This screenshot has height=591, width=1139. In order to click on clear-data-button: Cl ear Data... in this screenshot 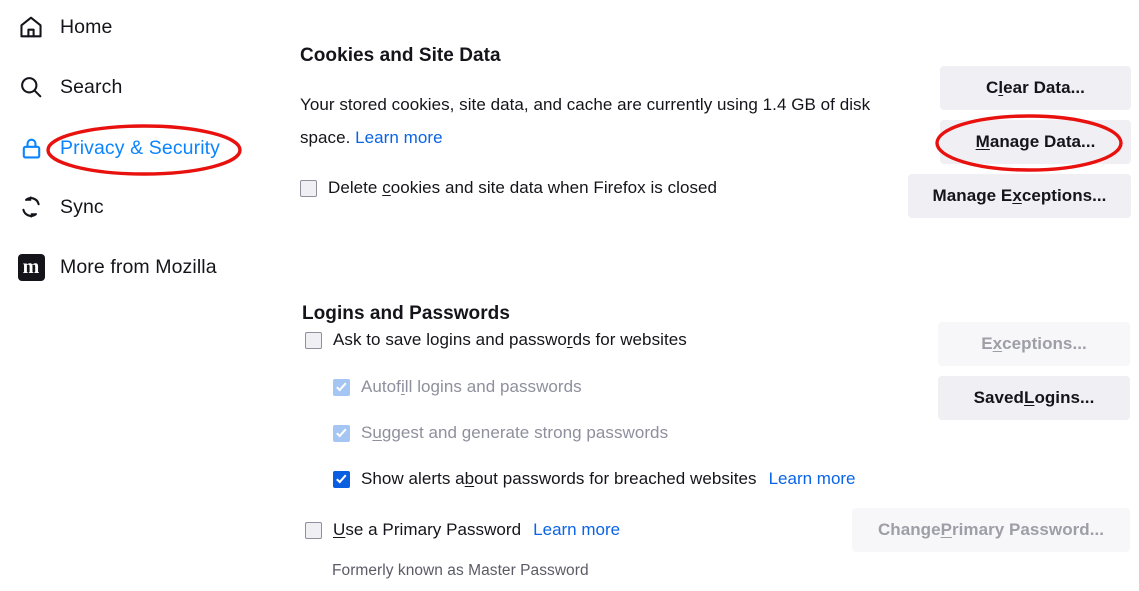, I will do `click(1035, 88)`.